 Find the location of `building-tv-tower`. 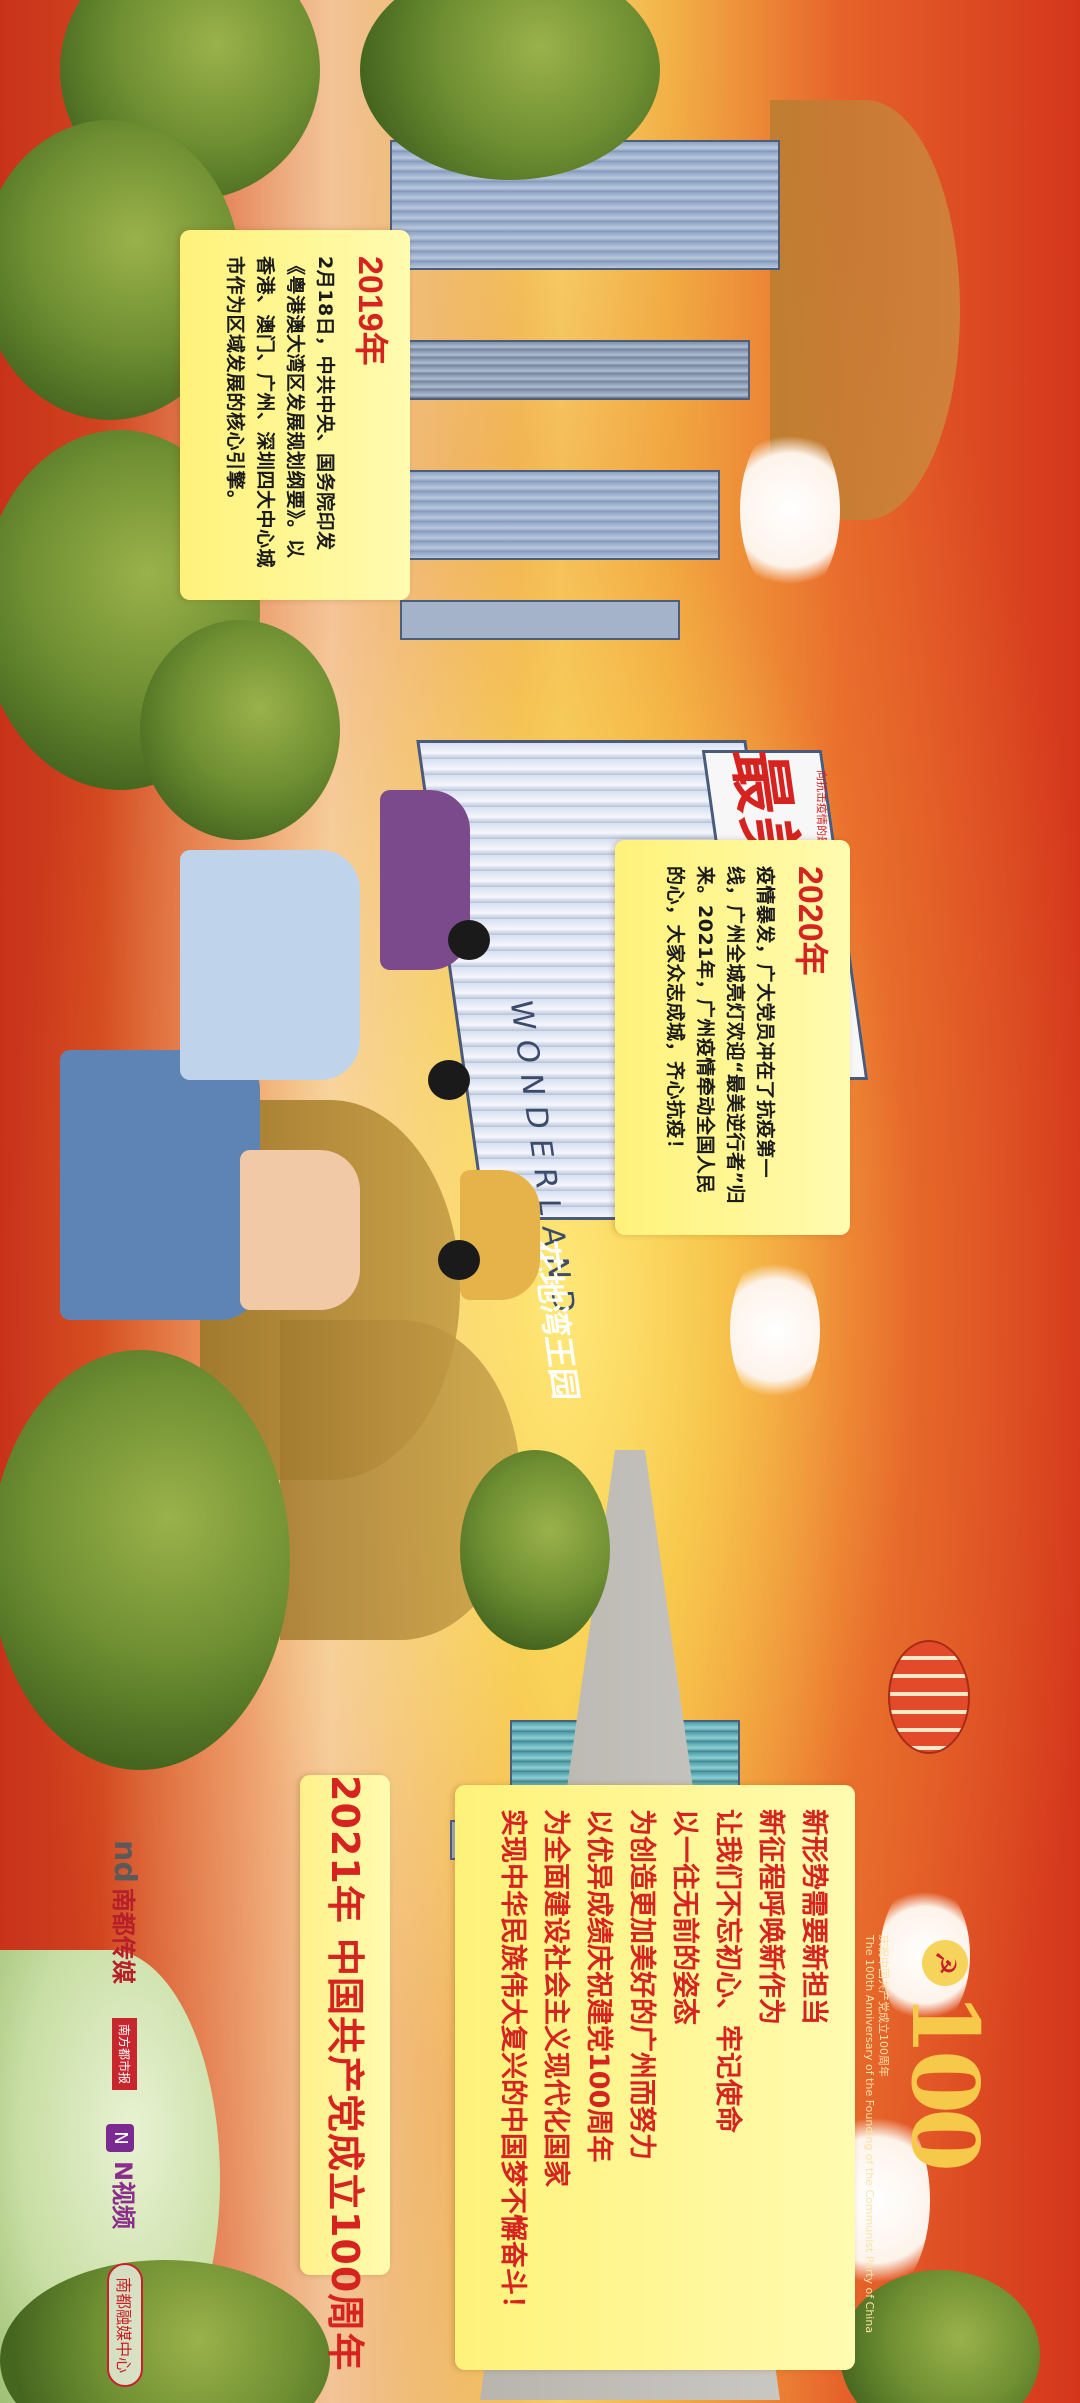

building-tv-tower is located at coordinates (540, 620).